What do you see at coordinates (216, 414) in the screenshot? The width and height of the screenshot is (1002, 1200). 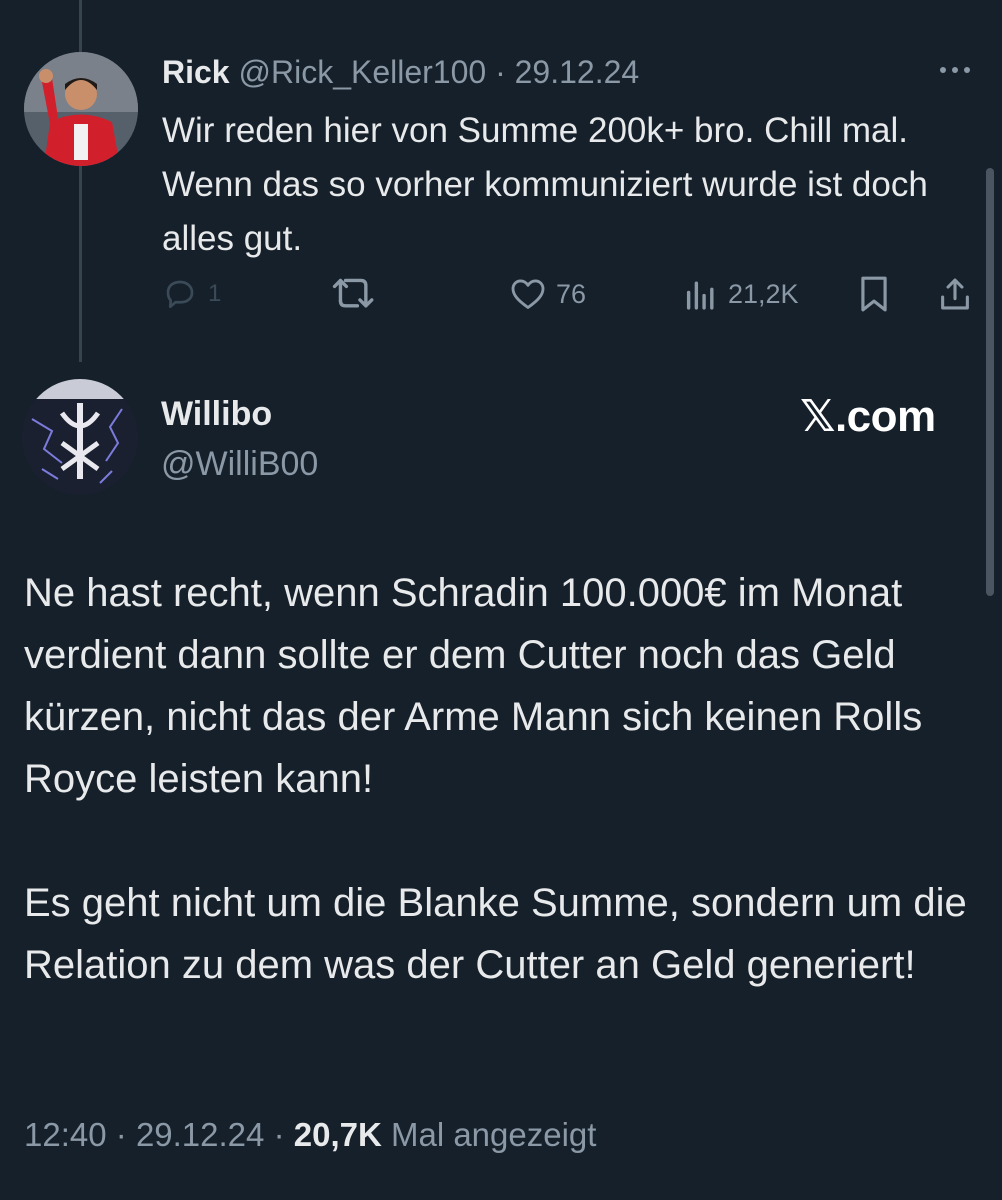 I see `post-author-name: Willibo` at bounding box center [216, 414].